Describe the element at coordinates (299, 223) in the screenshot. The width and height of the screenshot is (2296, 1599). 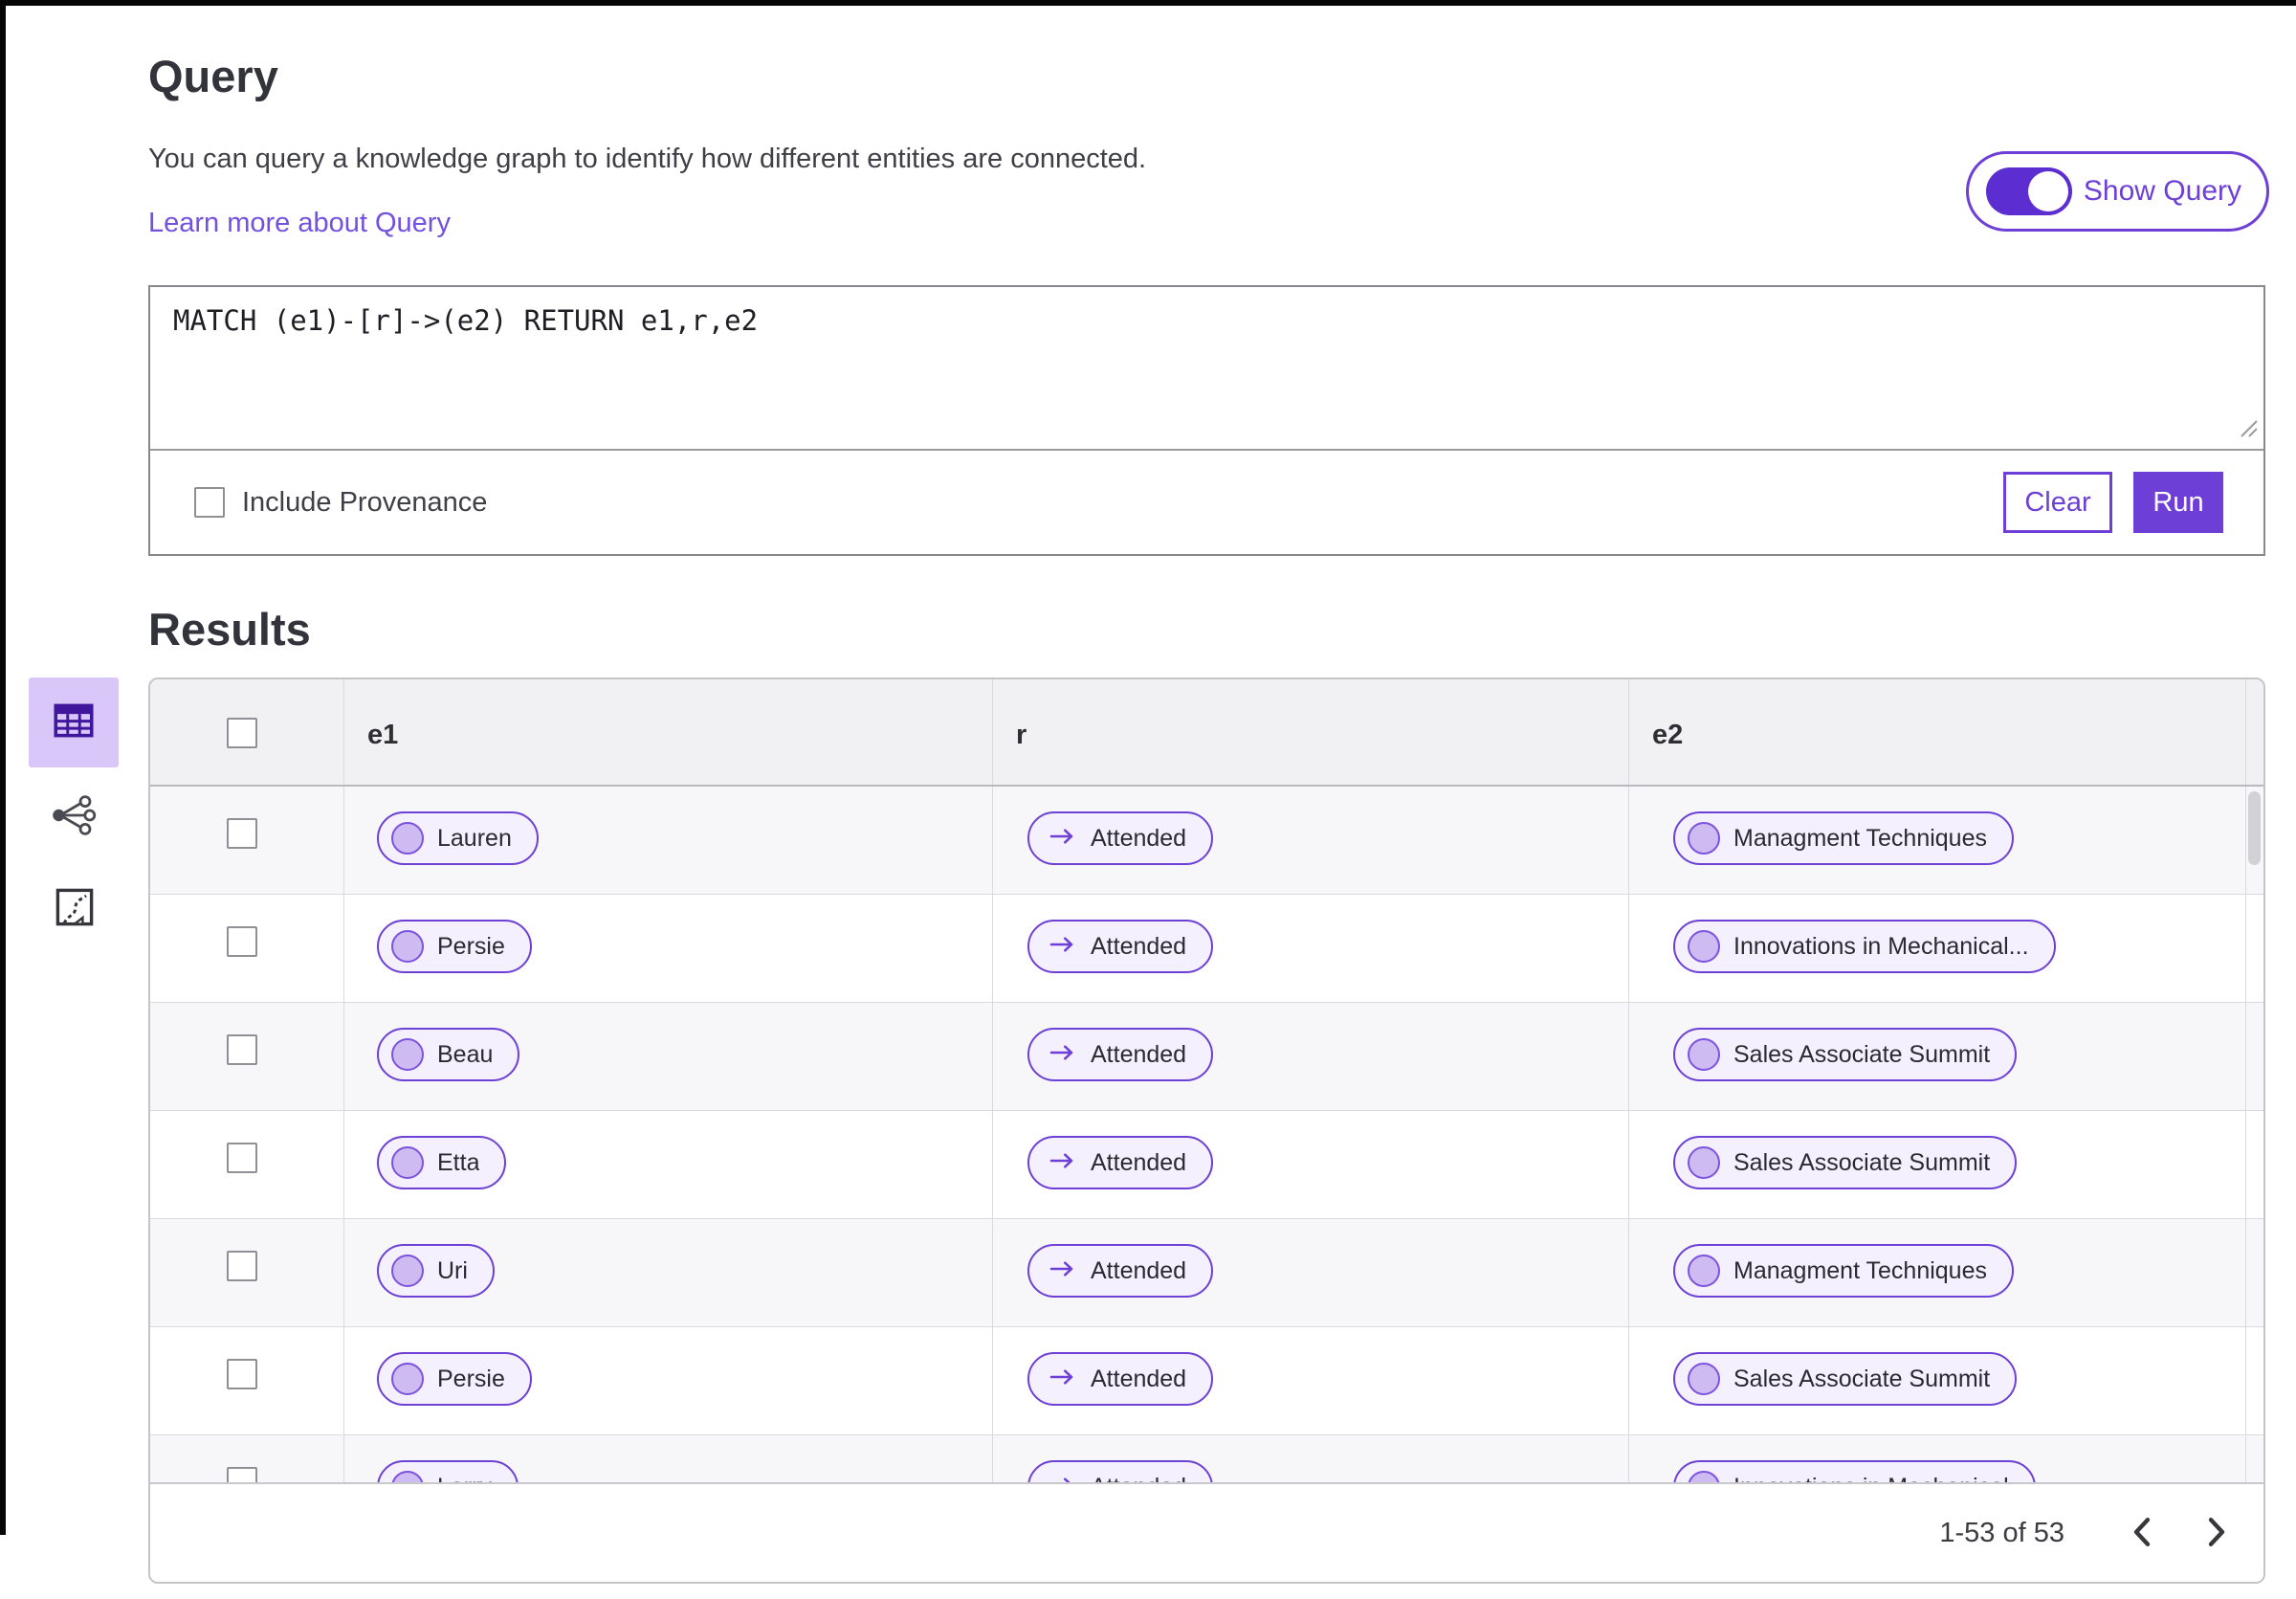
I see `learn-more-link: Learn more about Query` at that location.